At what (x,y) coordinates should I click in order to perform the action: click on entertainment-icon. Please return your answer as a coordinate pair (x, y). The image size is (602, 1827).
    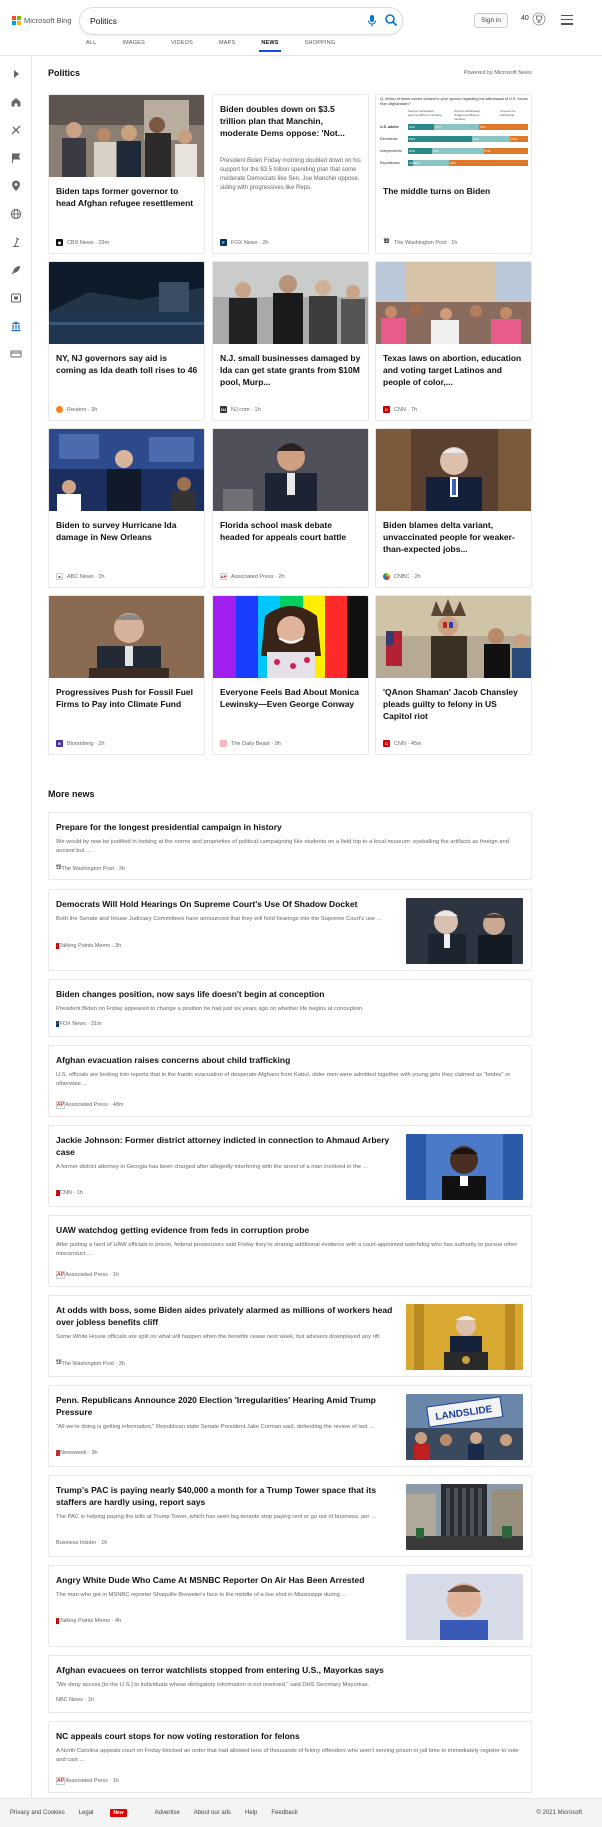
    Looking at the image, I should click on (16, 298).